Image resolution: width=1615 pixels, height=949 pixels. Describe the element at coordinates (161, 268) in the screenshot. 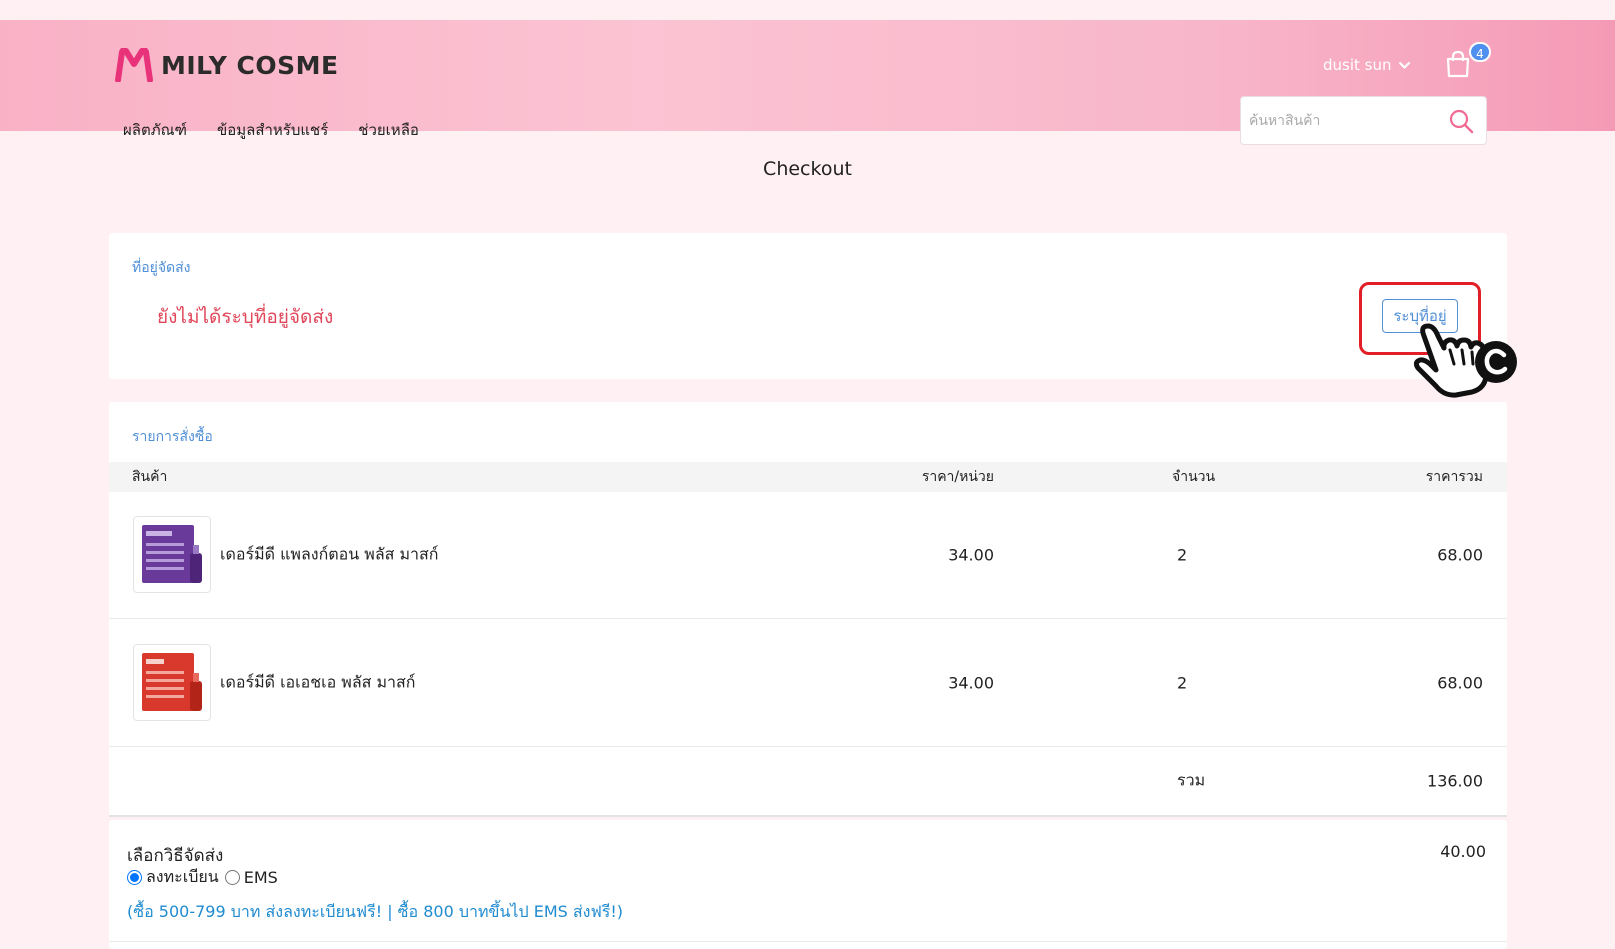

I see `address-section-label: ที่อยู่จัดส่ง` at that location.